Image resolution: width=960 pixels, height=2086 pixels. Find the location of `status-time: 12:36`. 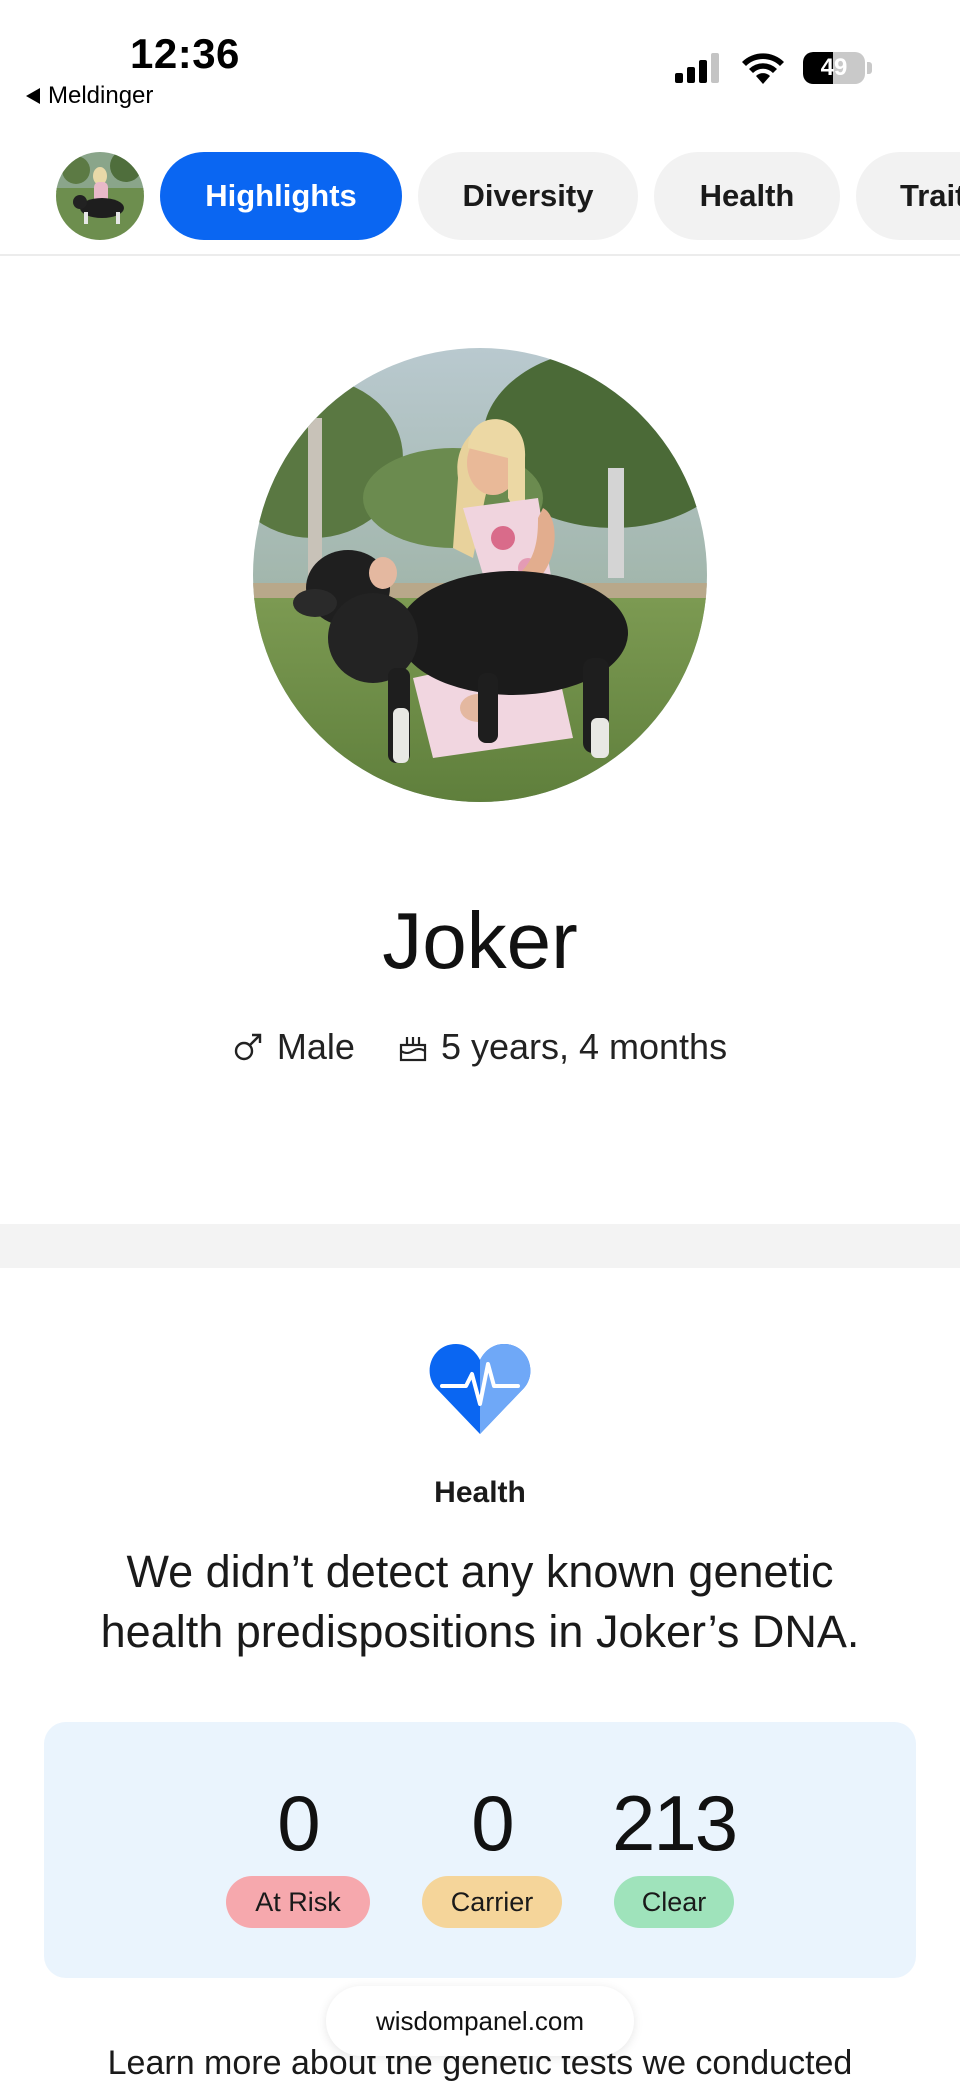

status-time: 12:36 is located at coordinates (185, 53).